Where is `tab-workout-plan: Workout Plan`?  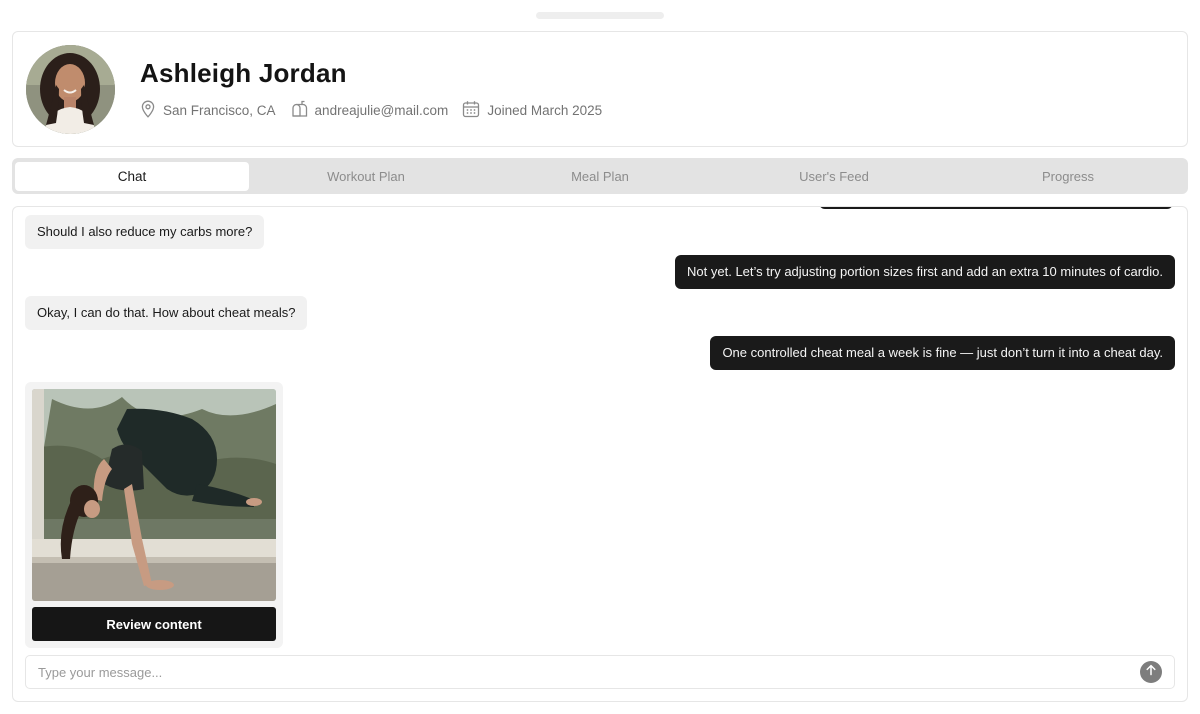 tab-workout-plan: Workout Plan is located at coordinates (366, 176).